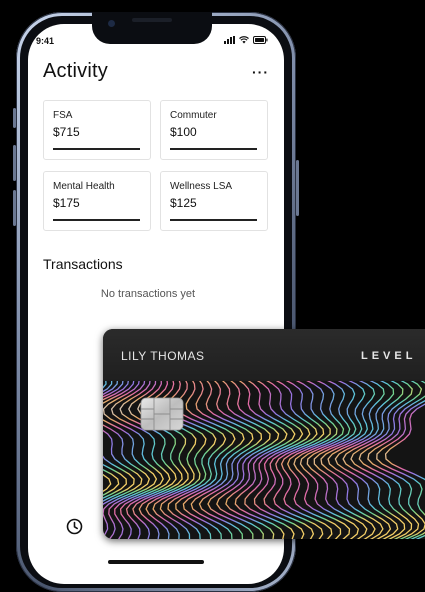 Image resolution: width=425 pixels, height=592 pixels. I want to click on chip-icon, so click(162, 416).